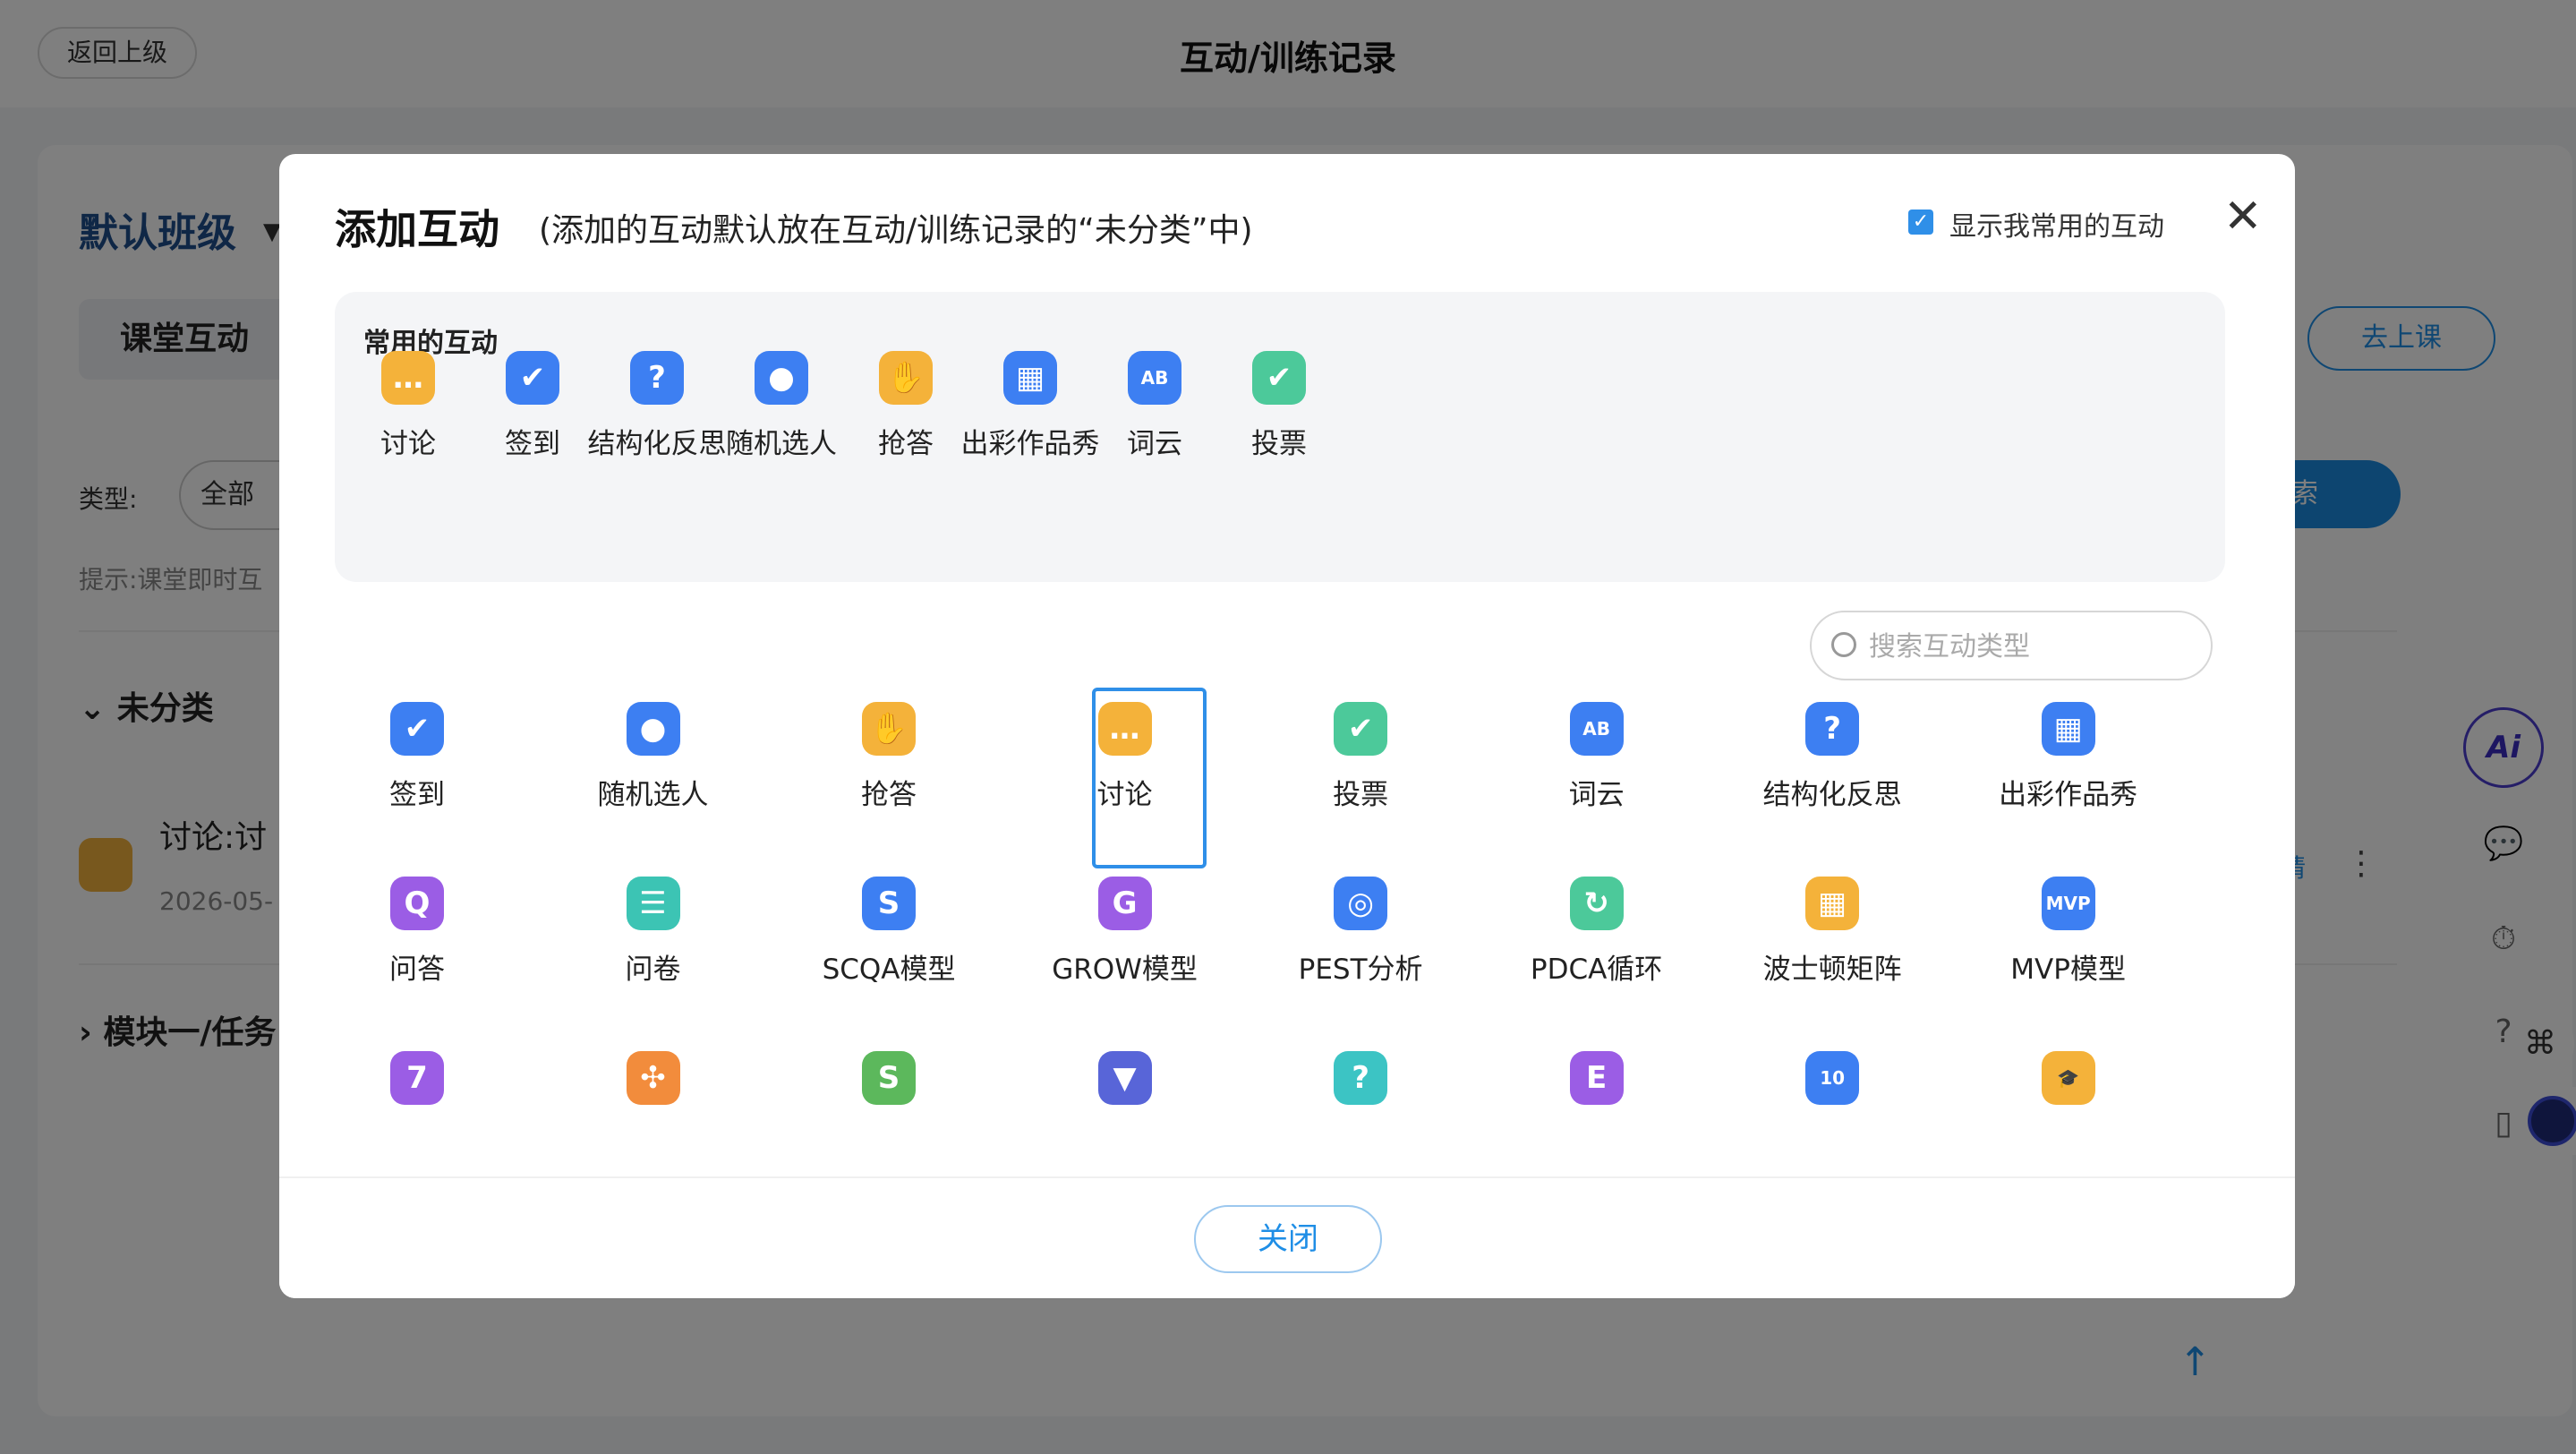  What do you see at coordinates (653, 1078) in the screenshot?
I see `network-icon: ✣` at bounding box center [653, 1078].